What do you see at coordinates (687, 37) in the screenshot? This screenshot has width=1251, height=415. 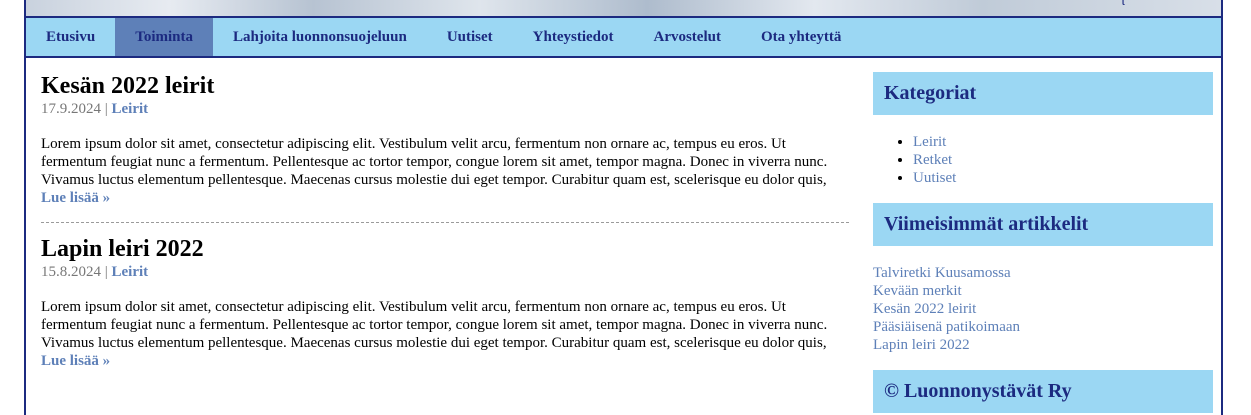 I see `nav-item-arvostelut: Arvostelut` at bounding box center [687, 37].